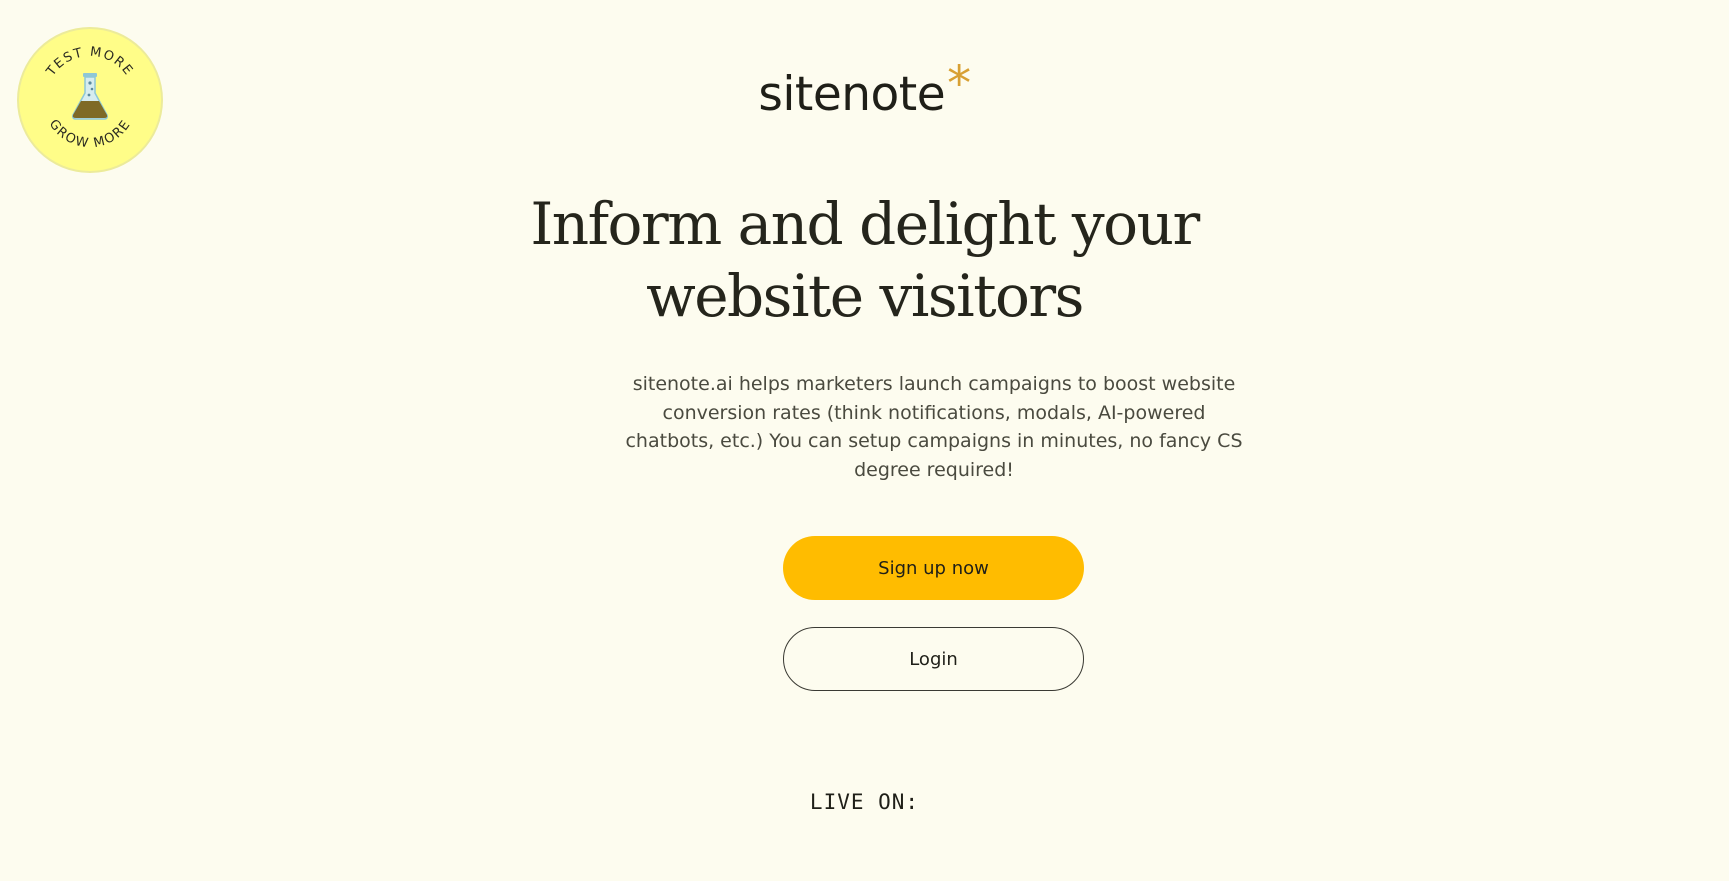  Describe the element at coordinates (933, 659) in the screenshot. I see `login-button: Login` at that location.